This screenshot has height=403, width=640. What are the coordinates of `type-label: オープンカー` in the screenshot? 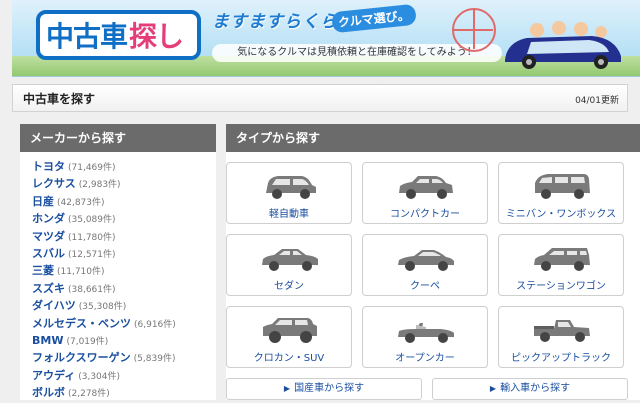 It's located at (425, 358).